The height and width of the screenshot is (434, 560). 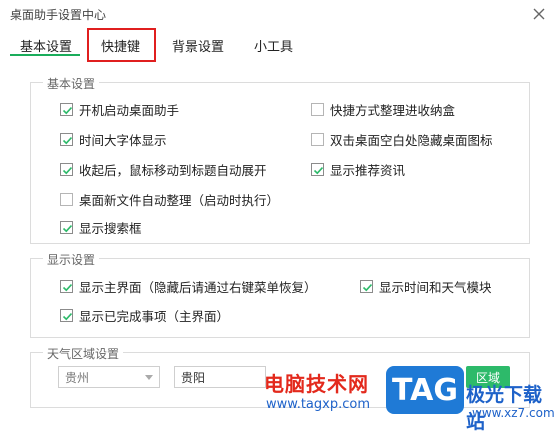 I want to click on checkbox-label: 快捷方式整理进收纳盒, so click(x=393, y=110).